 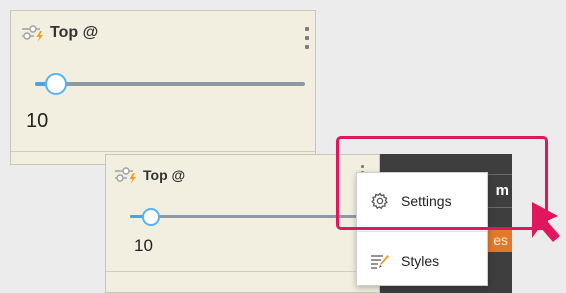 What do you see at coordinates (422, 231) in the screenshot?
I see `menu-separator` at bounding box center [422, 231].